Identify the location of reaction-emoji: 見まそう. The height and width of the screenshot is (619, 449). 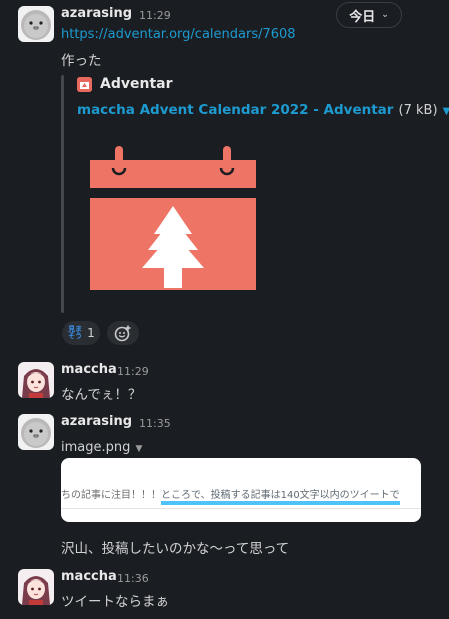
(75, 332).